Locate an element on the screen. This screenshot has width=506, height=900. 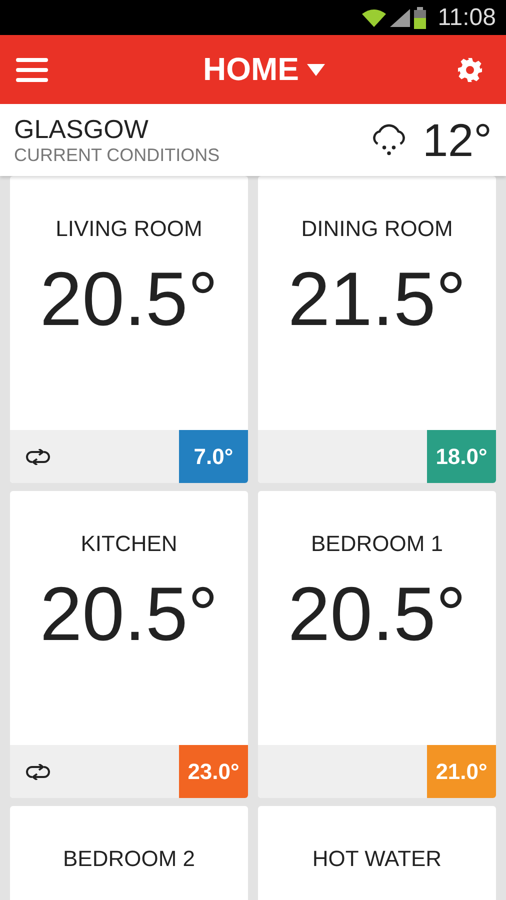
settings-icon is located at coordinates (470, 70).